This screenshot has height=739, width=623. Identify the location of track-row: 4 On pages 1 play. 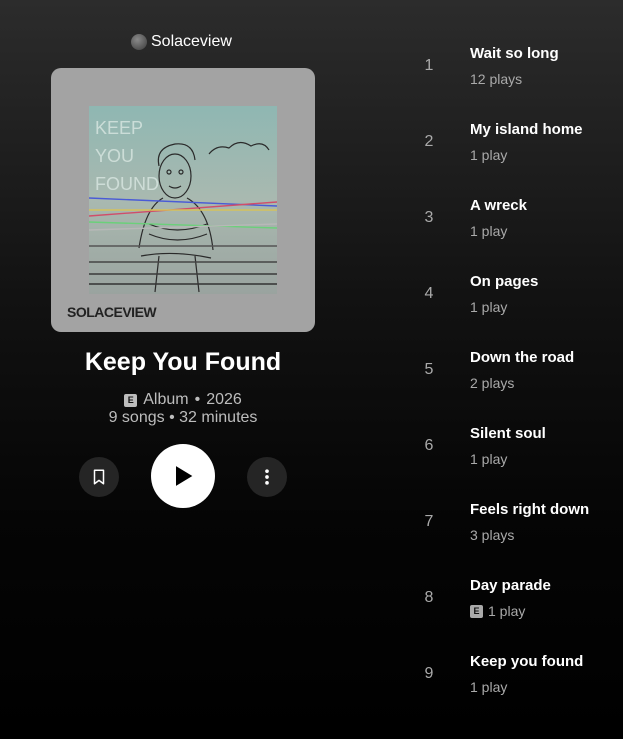
(511, 295).